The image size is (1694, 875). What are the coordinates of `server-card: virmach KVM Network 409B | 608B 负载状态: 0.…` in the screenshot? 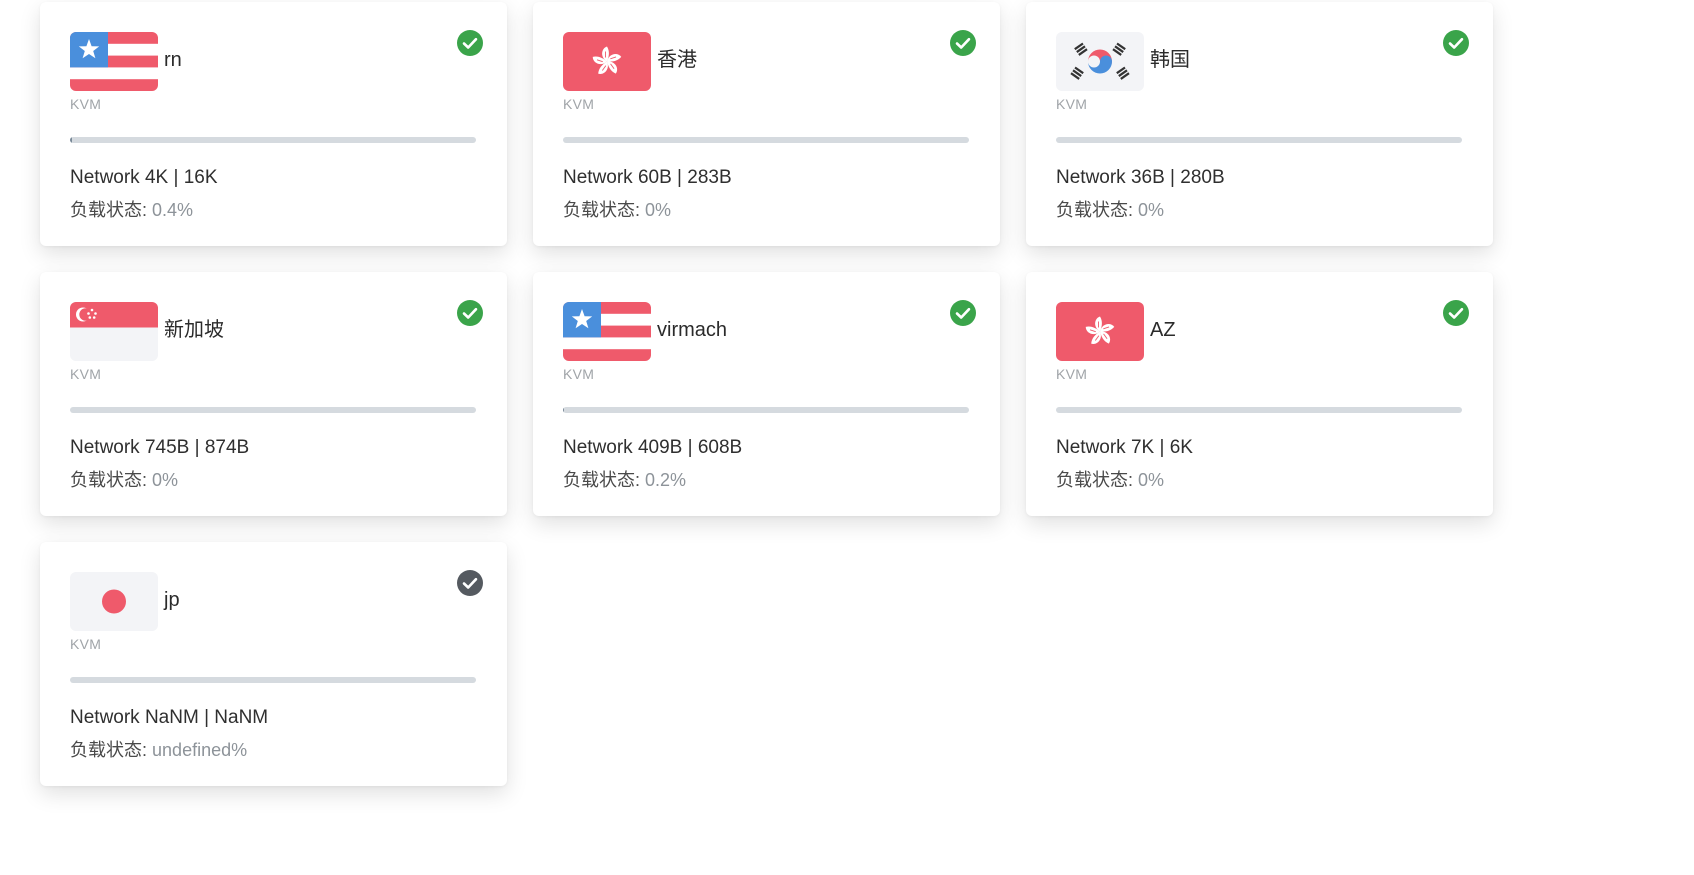 It's located at (766, 394).